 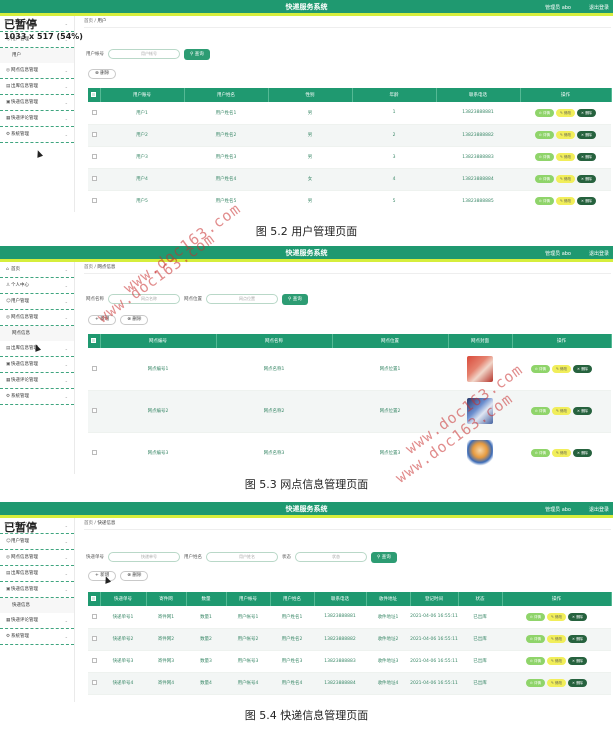 What do you see at coordinates (144, 54) in the screenshot?
I see `account-search-input: 用户帐号` at bounding box center [144, 54].